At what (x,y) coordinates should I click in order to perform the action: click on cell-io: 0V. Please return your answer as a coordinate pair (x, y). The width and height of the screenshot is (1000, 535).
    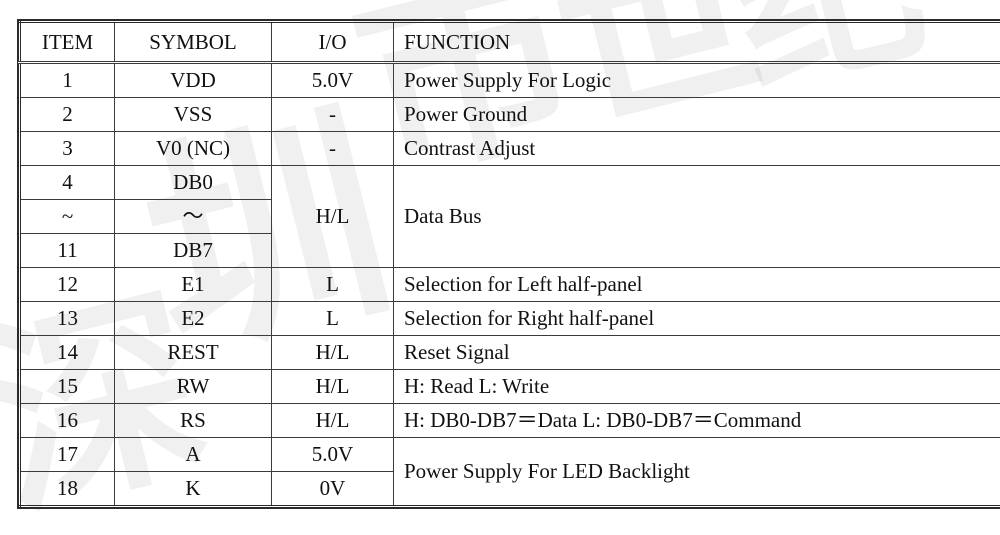
    Looking at the image, I should click on (332, 489).